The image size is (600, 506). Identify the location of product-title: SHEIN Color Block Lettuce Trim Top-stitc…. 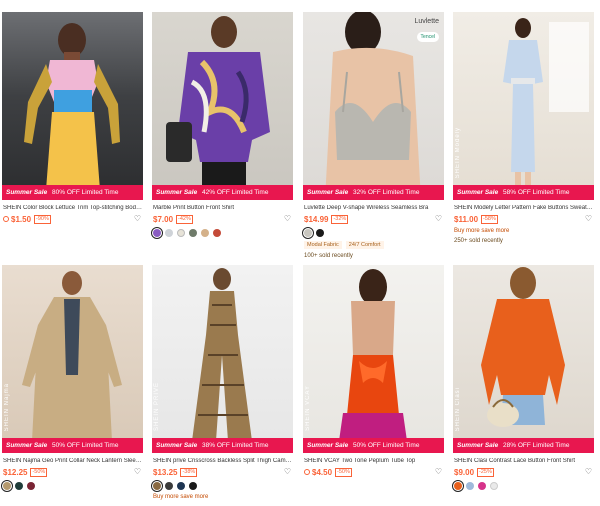
(72, 208).